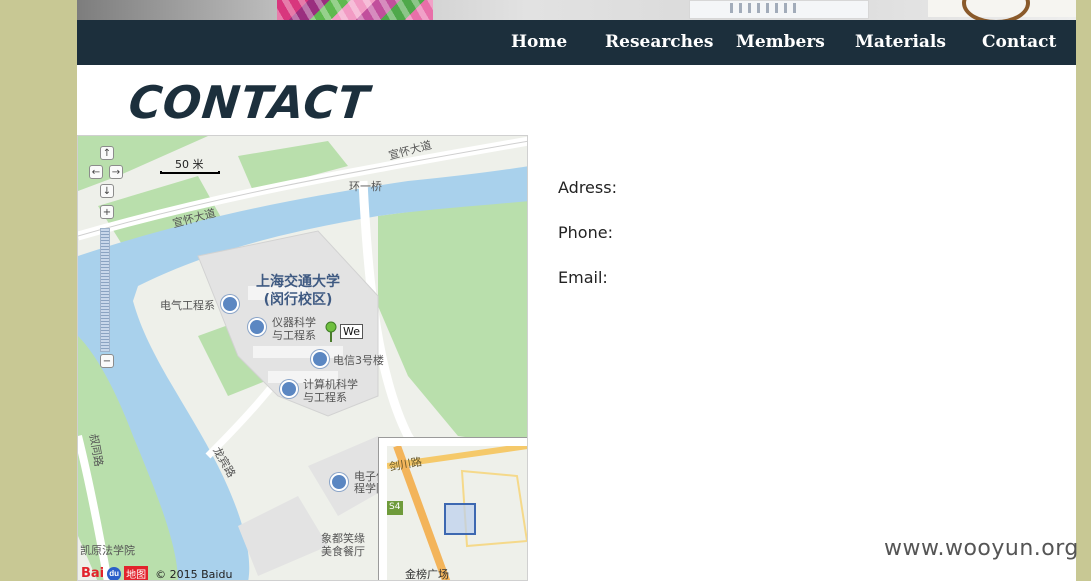 The height and width of the screenshot is (581, 1091). Describe the element at coordinates (114, 573) in the screenshot. I see `baidu-paw-icon: du` at that location.